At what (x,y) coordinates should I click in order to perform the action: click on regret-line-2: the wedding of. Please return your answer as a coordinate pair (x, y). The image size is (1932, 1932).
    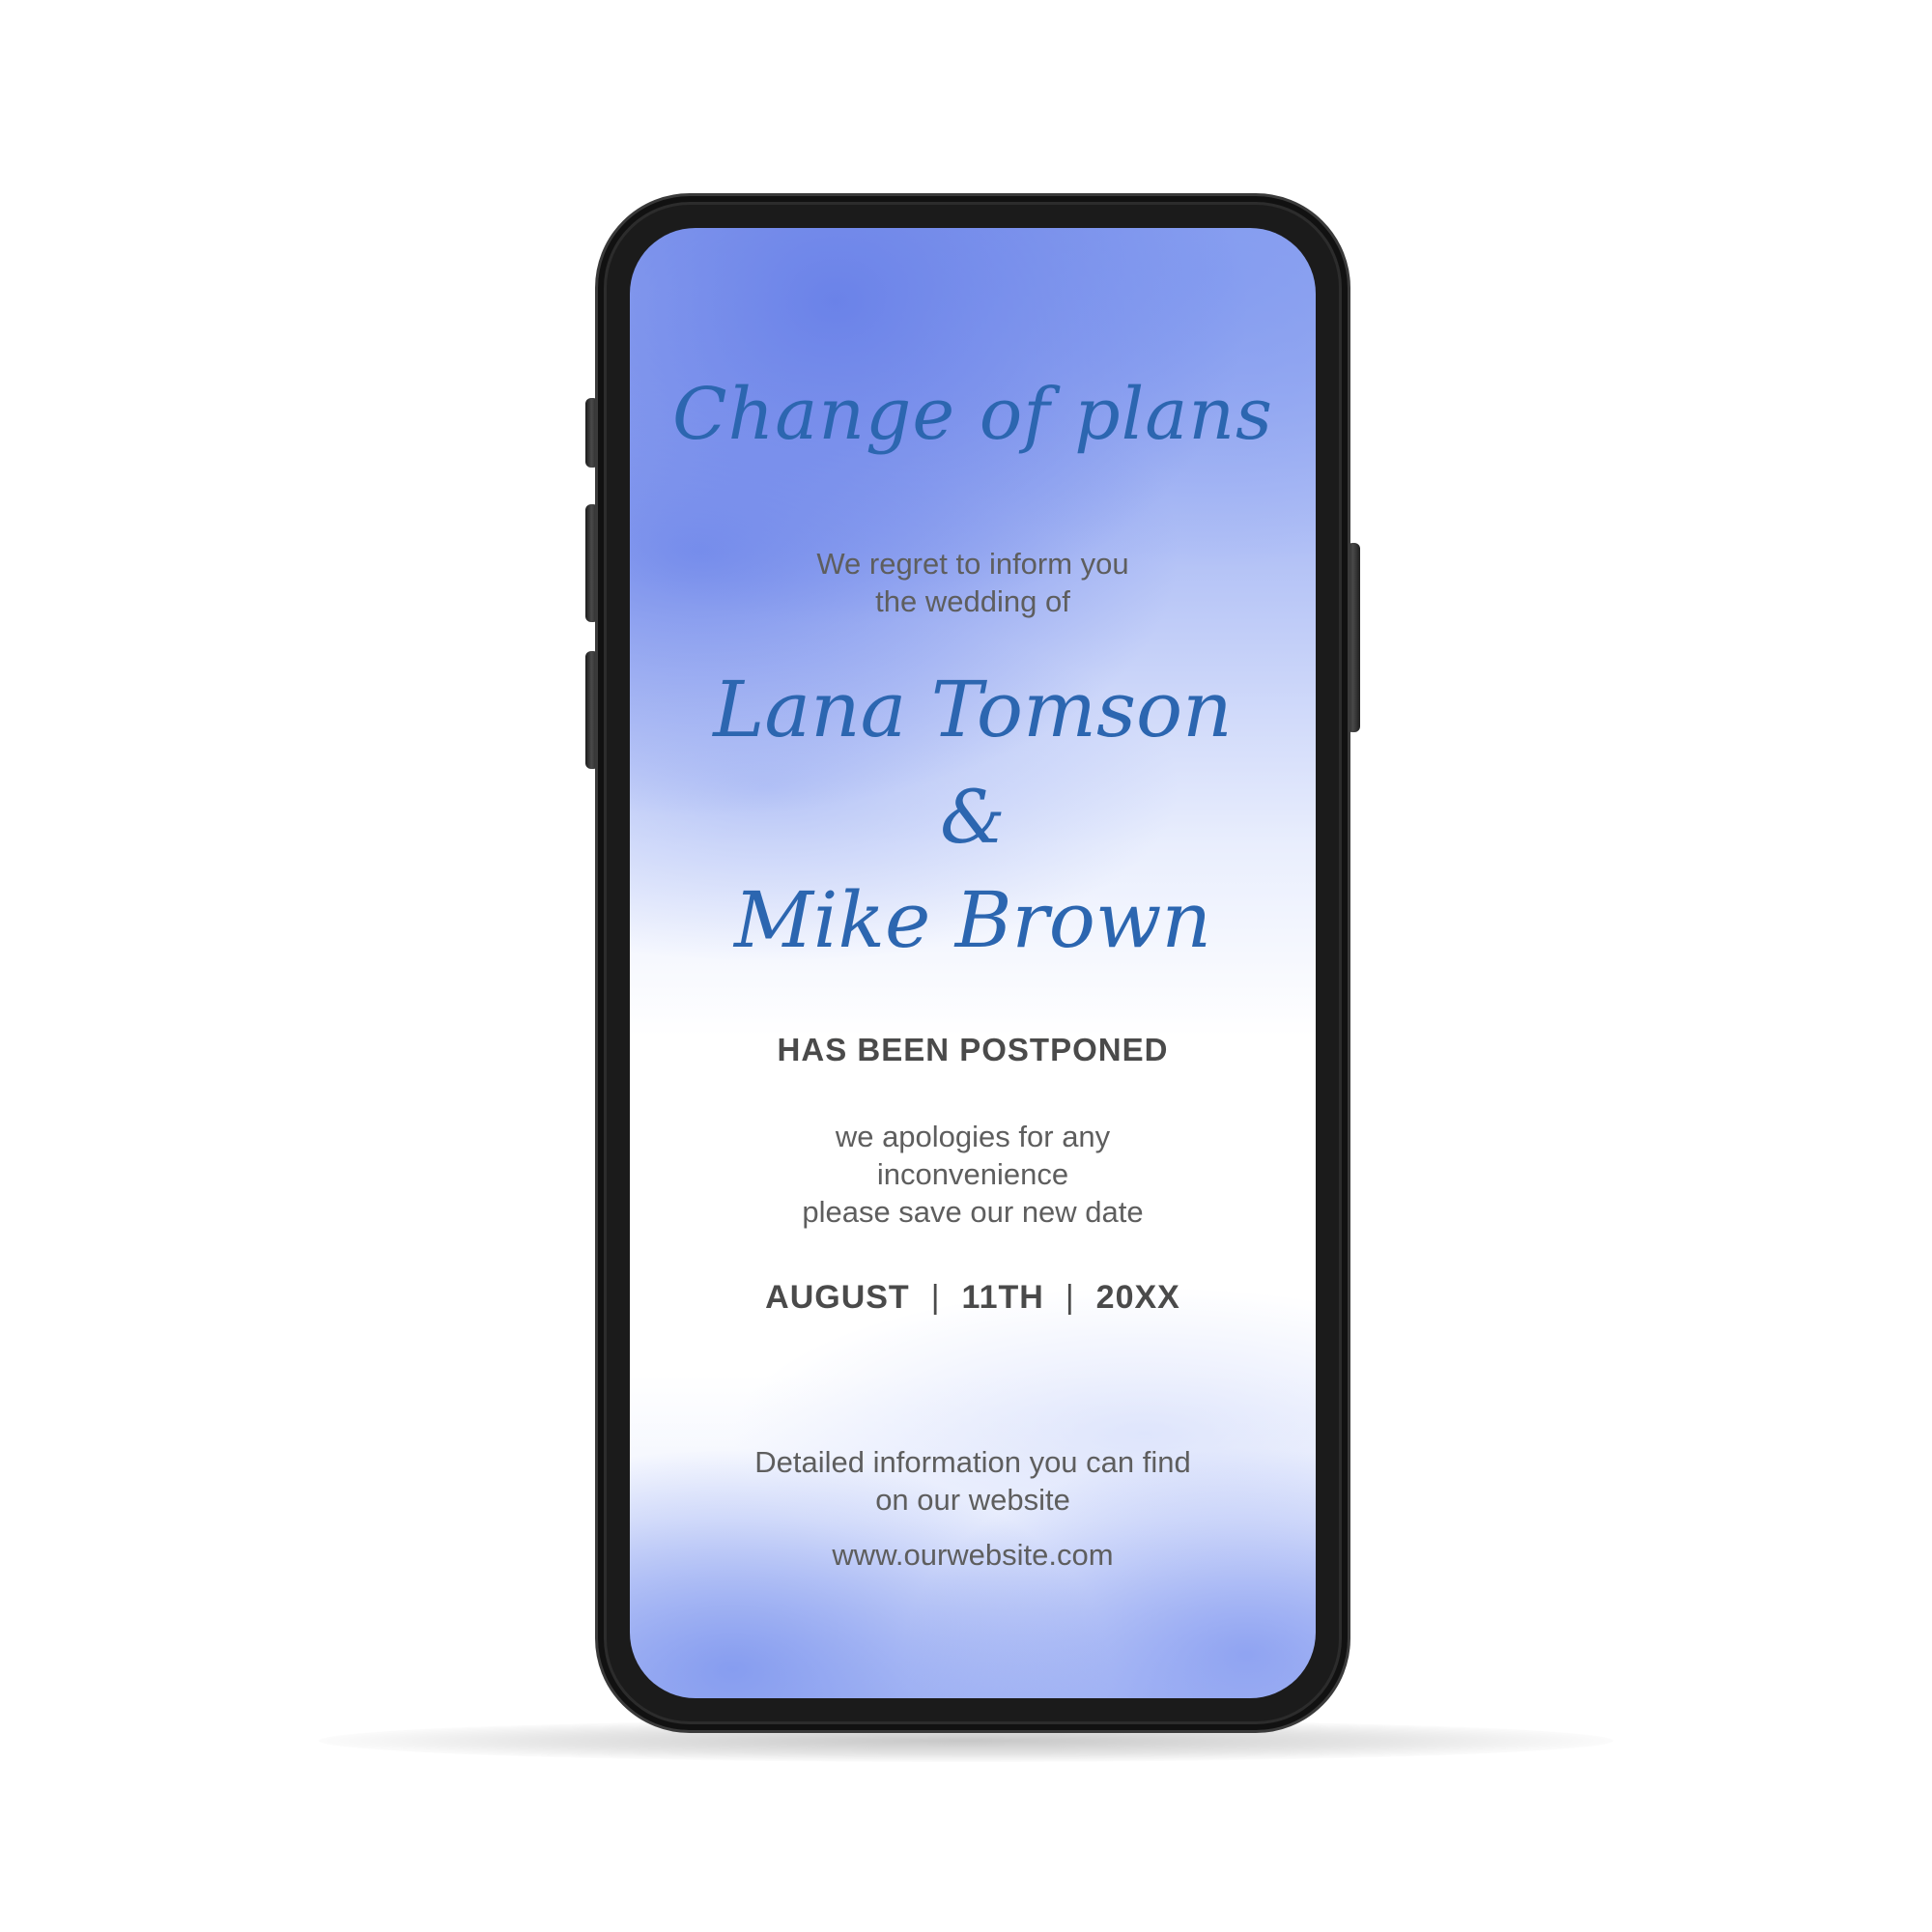
    Looking at the image, I should click on (972, 601).